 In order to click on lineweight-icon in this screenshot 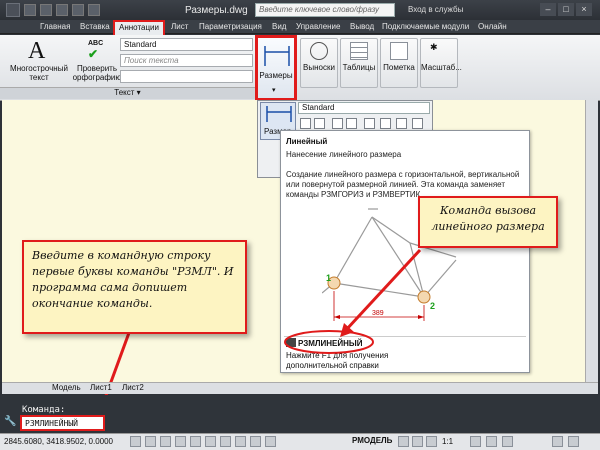, I will do `click(255, 441)`.